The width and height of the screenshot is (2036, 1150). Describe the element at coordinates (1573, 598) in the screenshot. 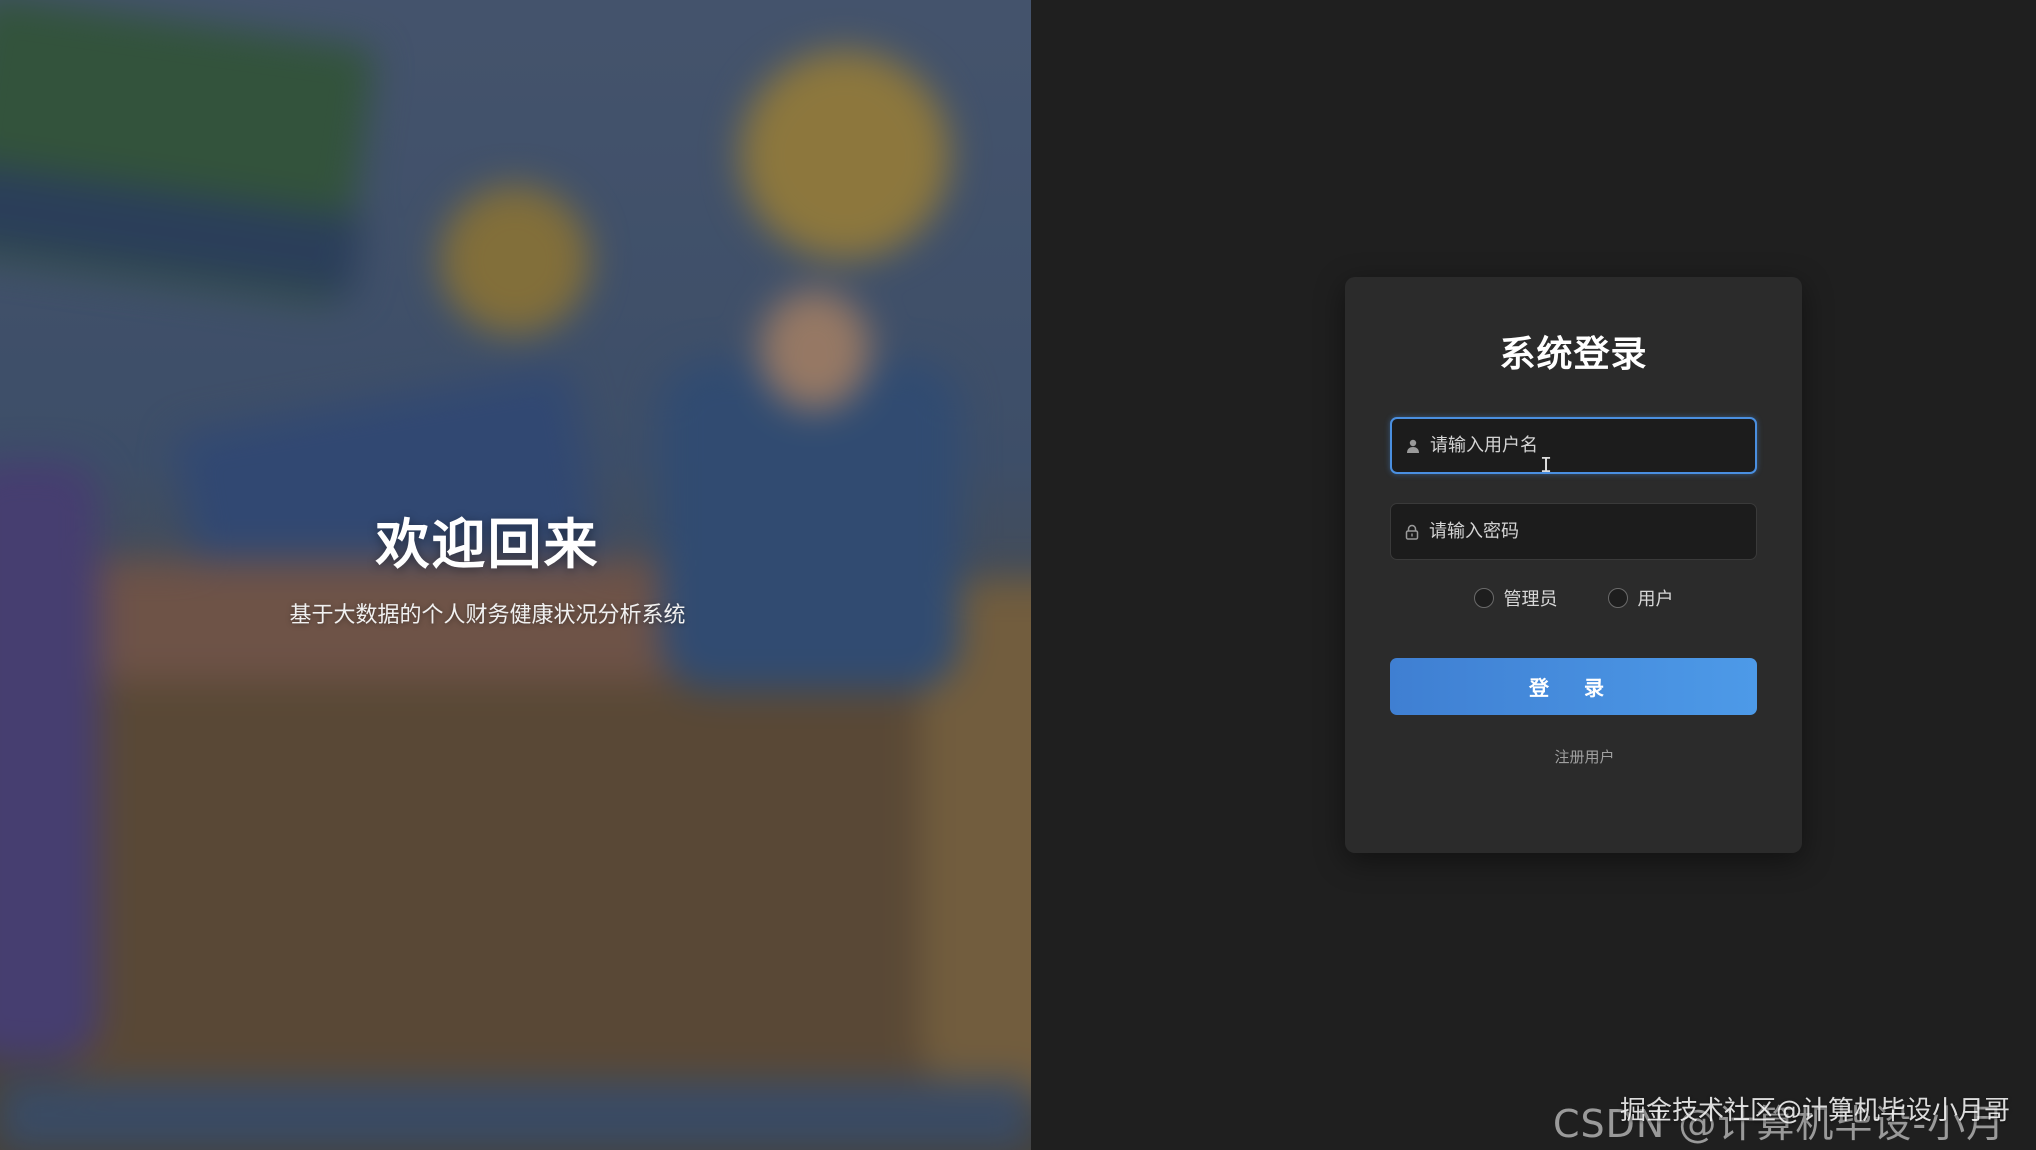

I see `role-selector: 管理员 用户` at that location.